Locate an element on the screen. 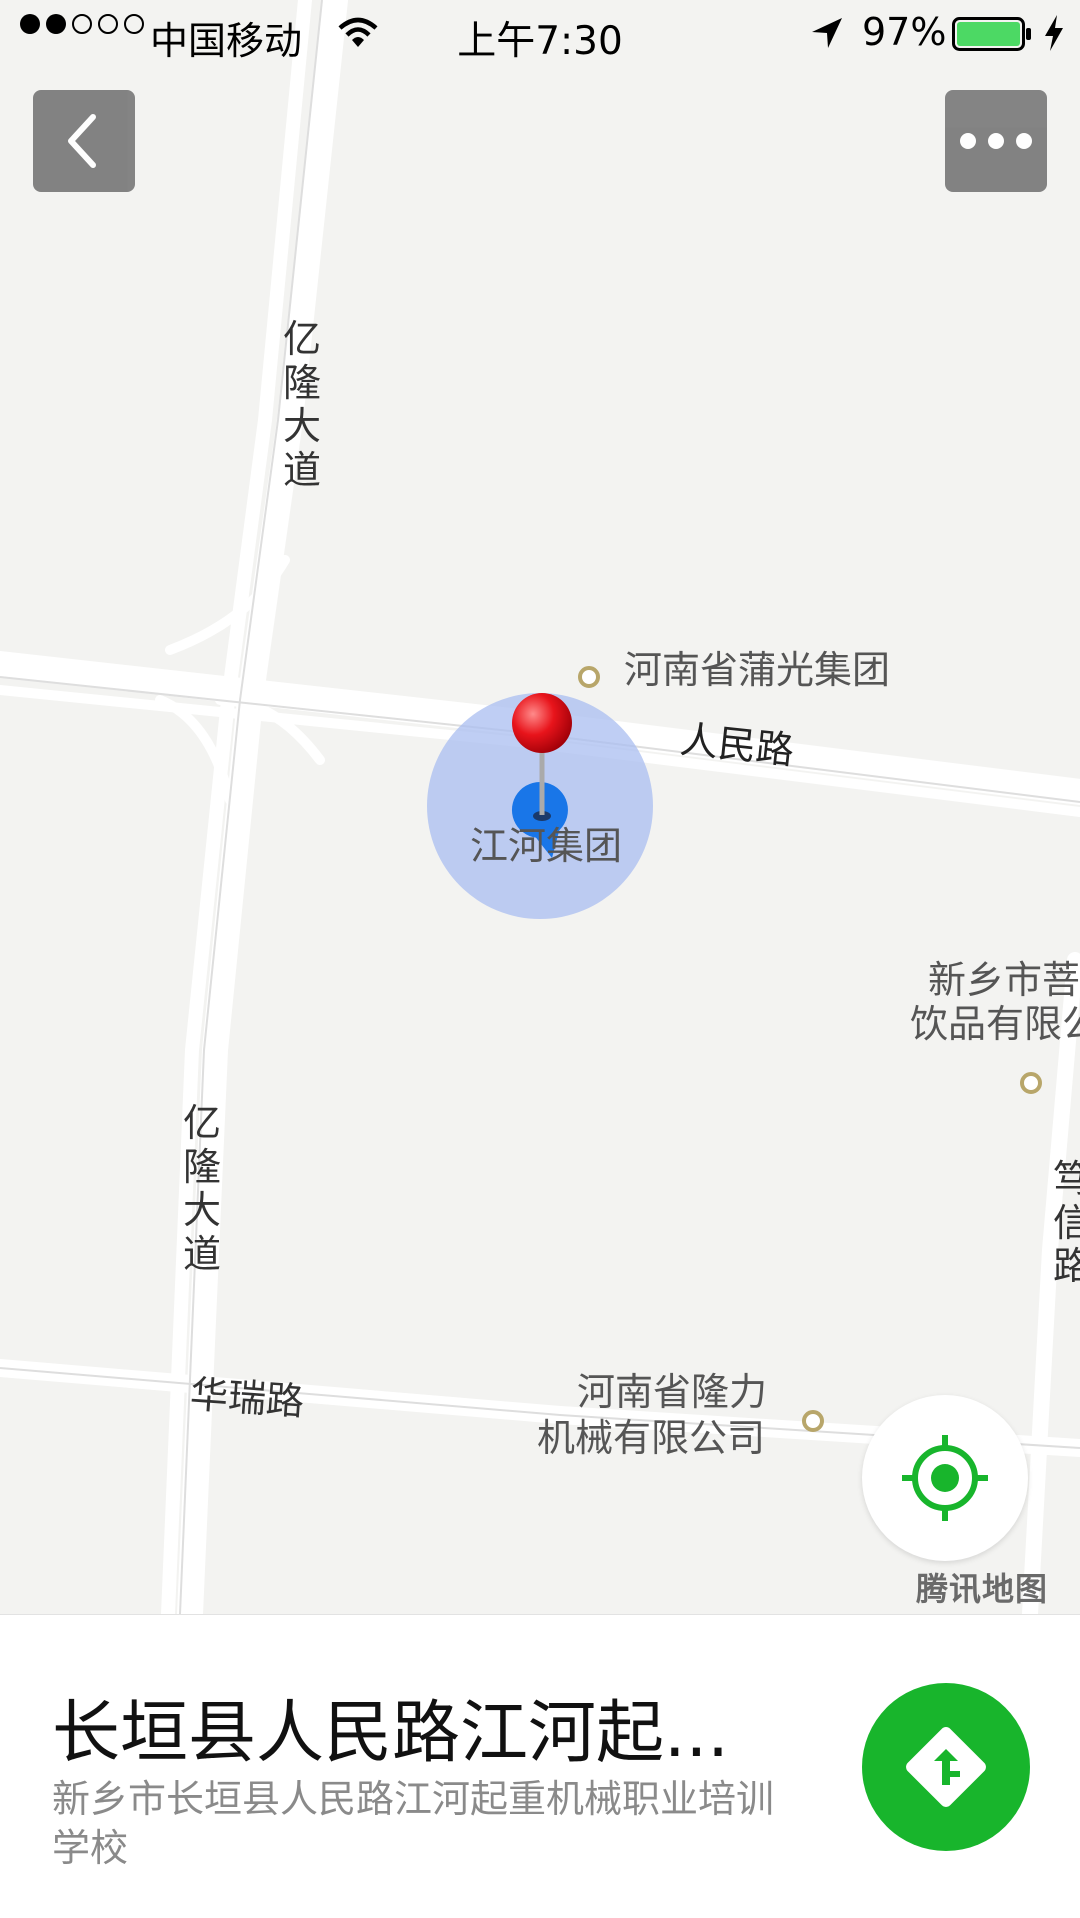 Image resolution: width=1080 pixels, height=1918 pixels. location-arrow-icon is located at coordinates (827, 33).